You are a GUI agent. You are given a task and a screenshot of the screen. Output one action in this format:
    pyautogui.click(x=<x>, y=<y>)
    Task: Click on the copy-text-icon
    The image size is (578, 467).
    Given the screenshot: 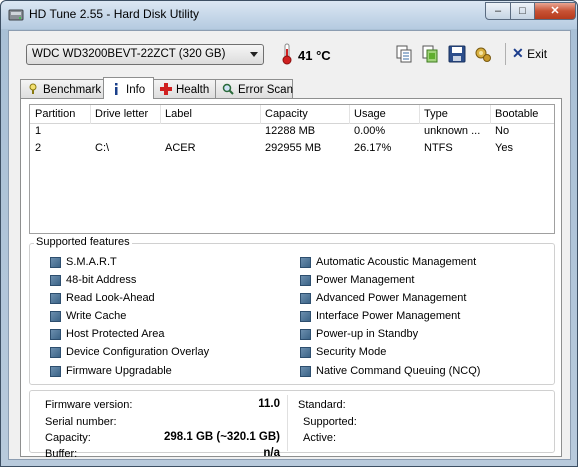 What is the action you would take?
    pyautogui.click(x=404, y=54)
    